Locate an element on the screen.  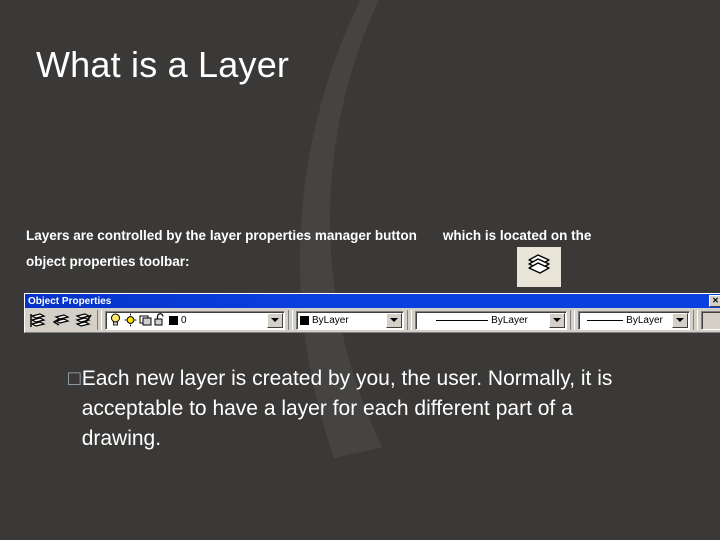
color-combo-dropdown-arrow is located at coordinates (394, 320).